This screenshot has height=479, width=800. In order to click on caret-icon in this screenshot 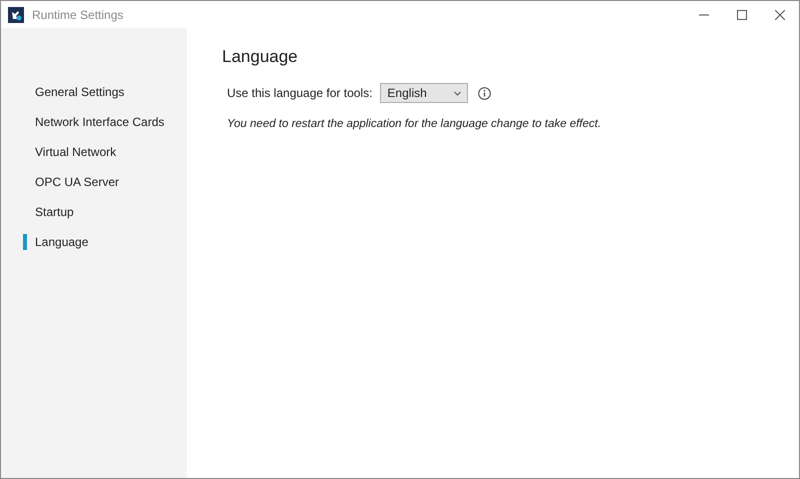, I will do `click(458, 93)`.